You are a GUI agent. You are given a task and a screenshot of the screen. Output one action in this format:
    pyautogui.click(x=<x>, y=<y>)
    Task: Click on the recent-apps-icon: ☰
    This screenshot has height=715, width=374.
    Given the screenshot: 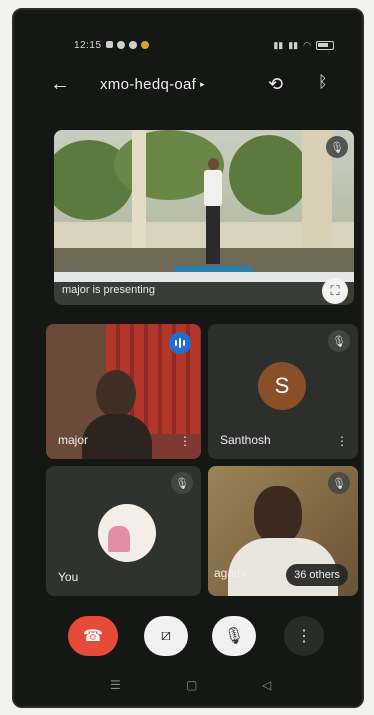 What is the action you would take?
    pyautogui.click(x=115, y=685)
    